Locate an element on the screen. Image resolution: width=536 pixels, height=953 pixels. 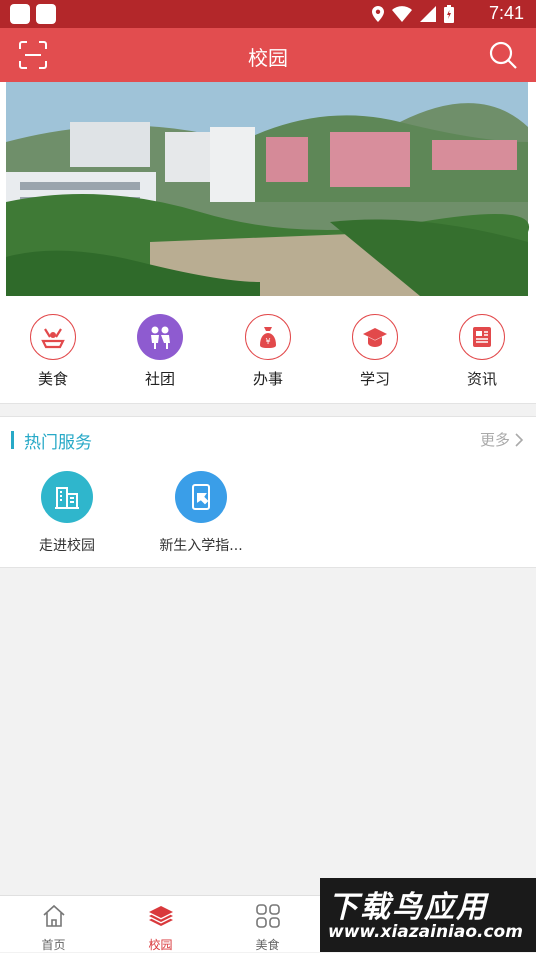
category-study: 学习 is located at coordinates (375, 351).